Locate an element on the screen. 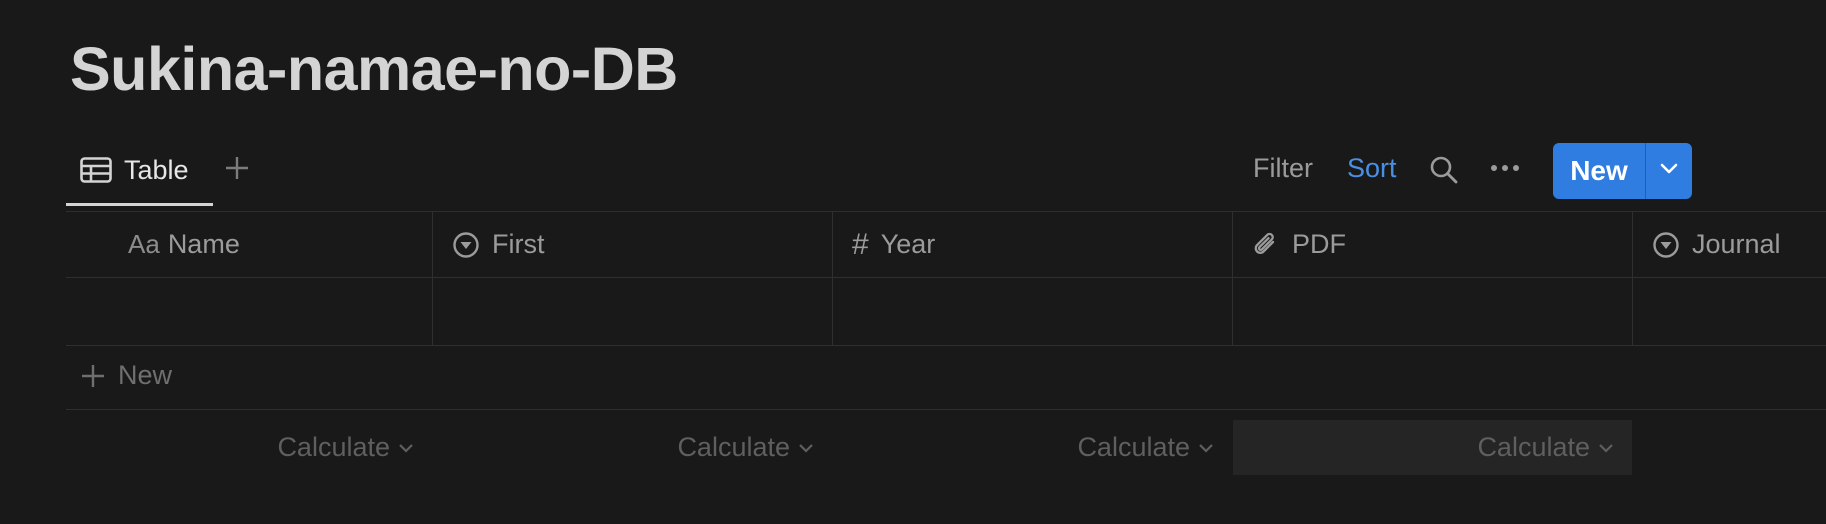  calculate-year: Calculate is located at coordinates (1032, 447).